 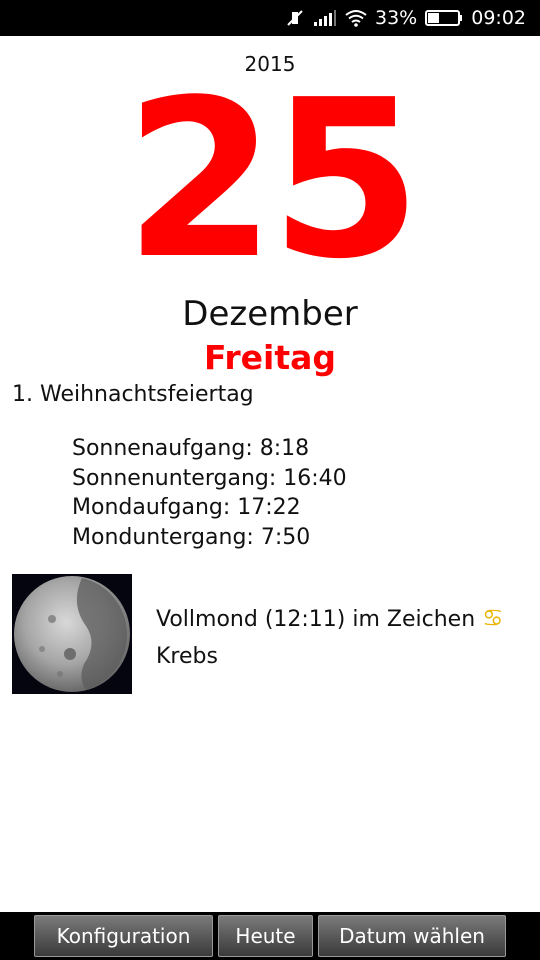 I want to click on today-button: Heute, so click(x=265, y=936).